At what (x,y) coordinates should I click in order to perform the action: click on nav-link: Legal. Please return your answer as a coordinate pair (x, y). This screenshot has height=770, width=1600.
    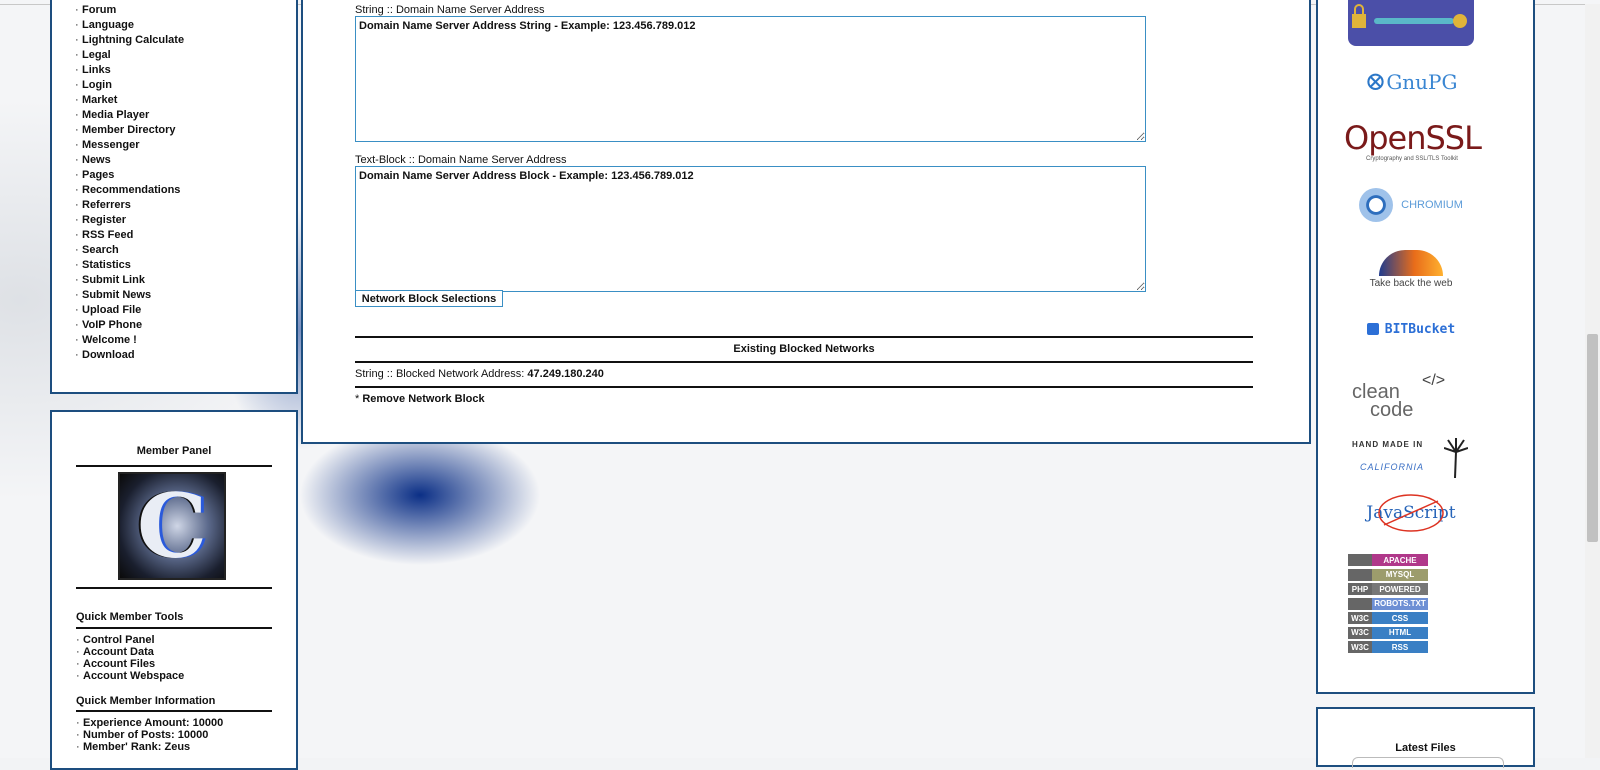
    Looking at the image, I should click on (96, 55).